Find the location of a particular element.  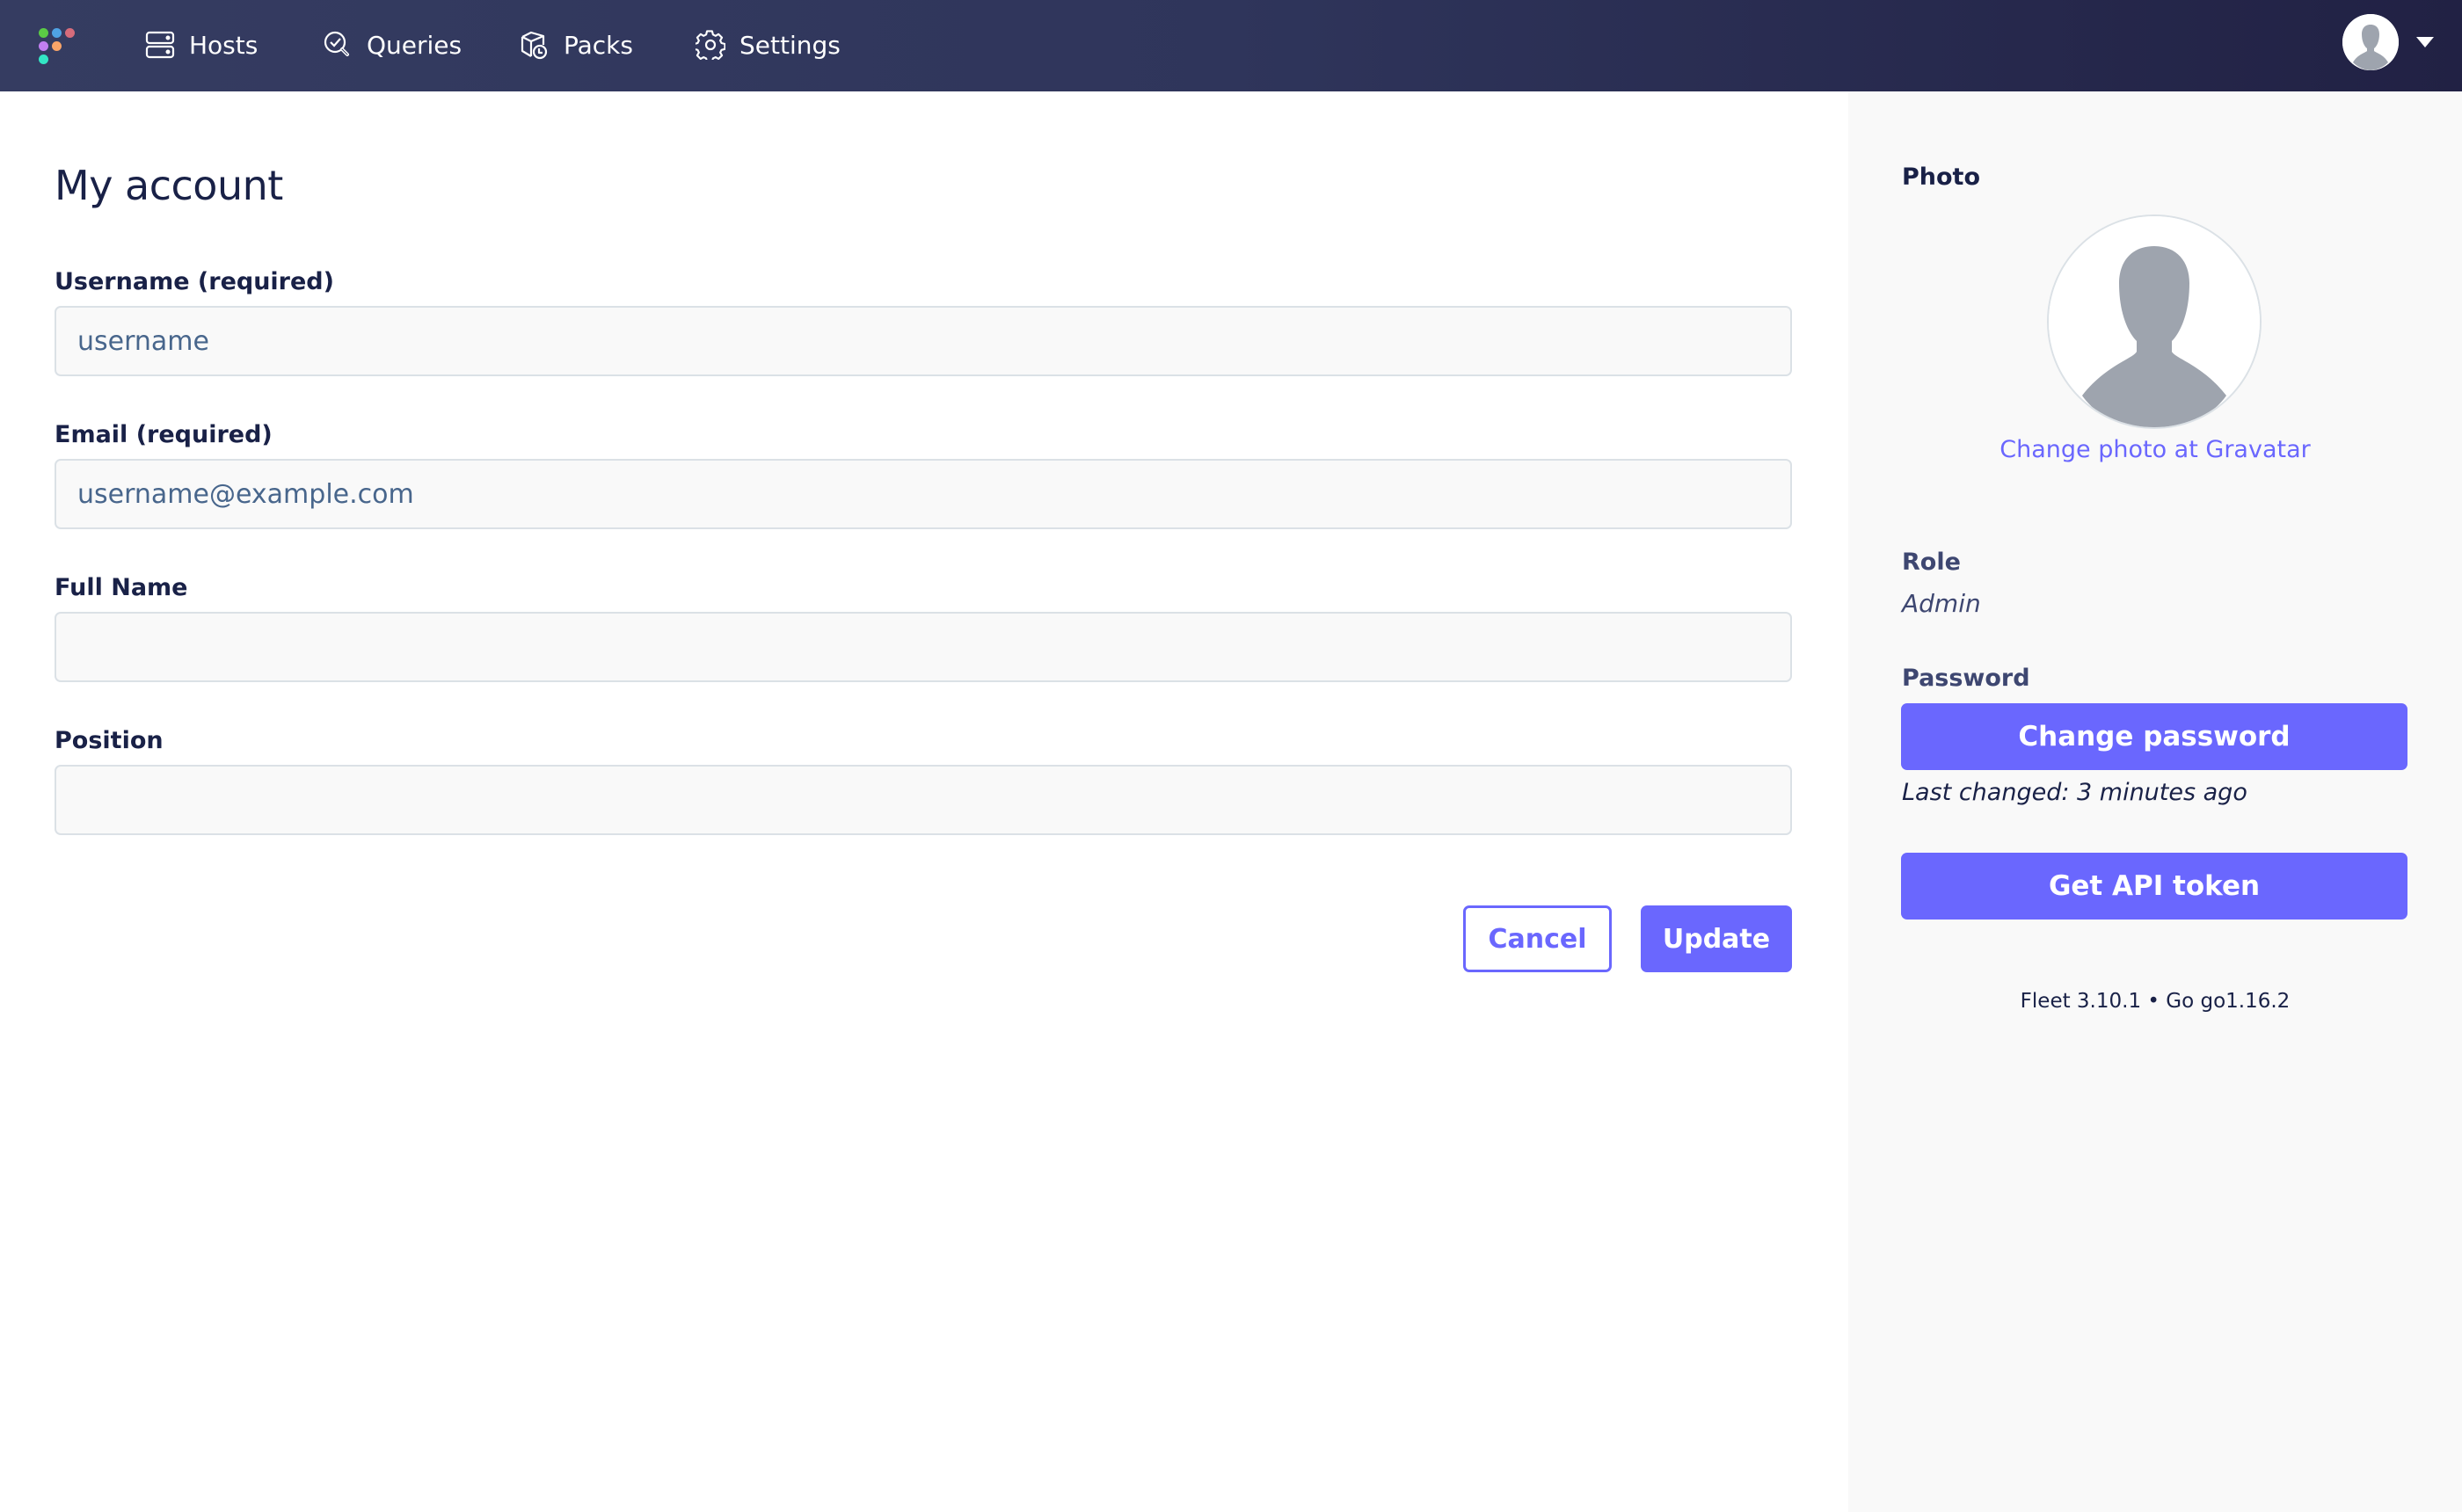

packs-icon is located at coordinates (534, 46).